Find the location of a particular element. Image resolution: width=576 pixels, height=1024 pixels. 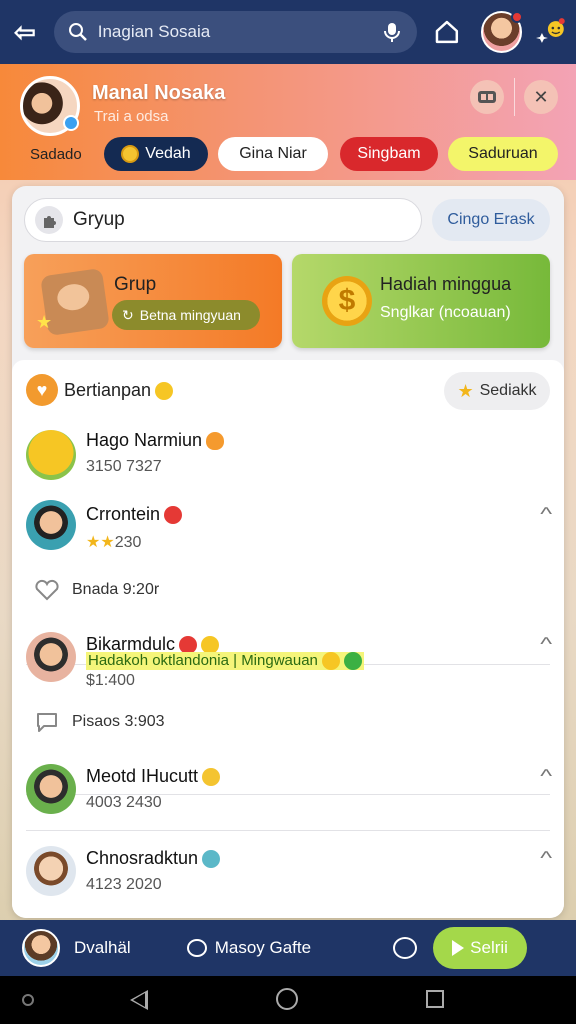

candy-emoji-icon is located at coordinates (173, 515).